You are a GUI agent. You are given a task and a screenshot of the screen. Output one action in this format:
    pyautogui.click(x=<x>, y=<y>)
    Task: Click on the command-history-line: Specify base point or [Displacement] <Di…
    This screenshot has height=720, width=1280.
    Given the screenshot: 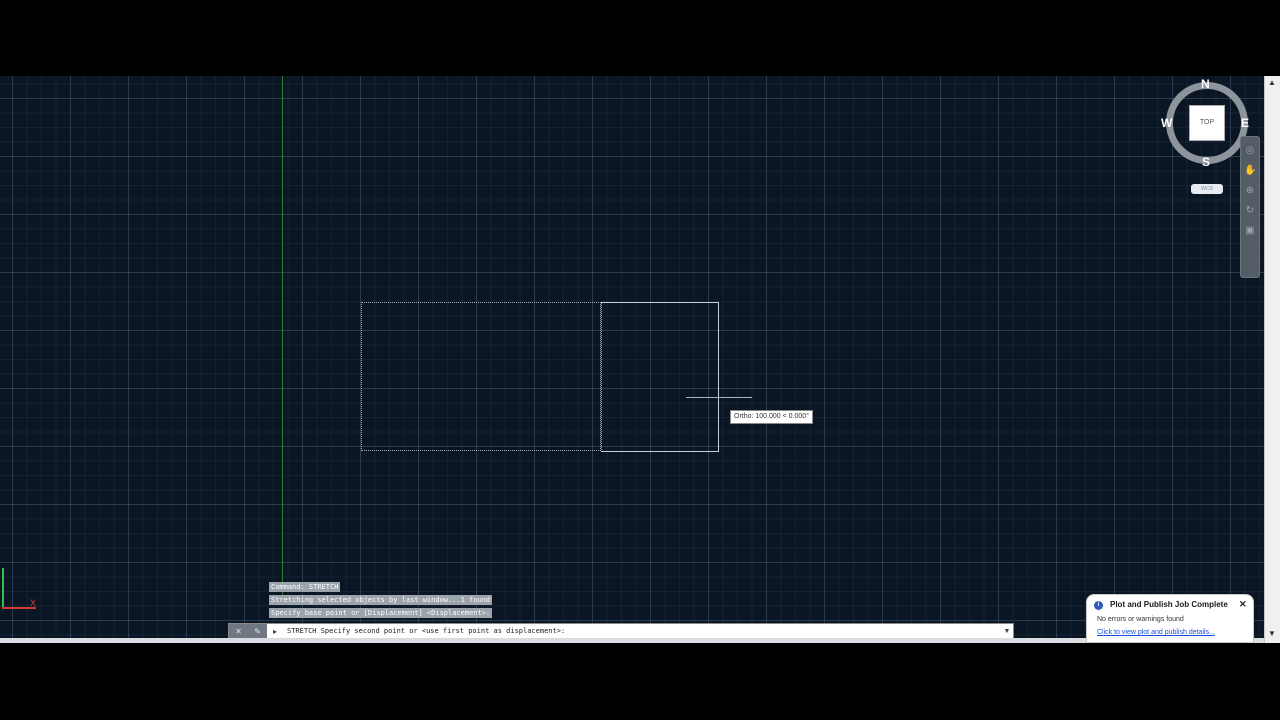 What is the action you would take?
    pyautogui.click(x=381, y=613)
    